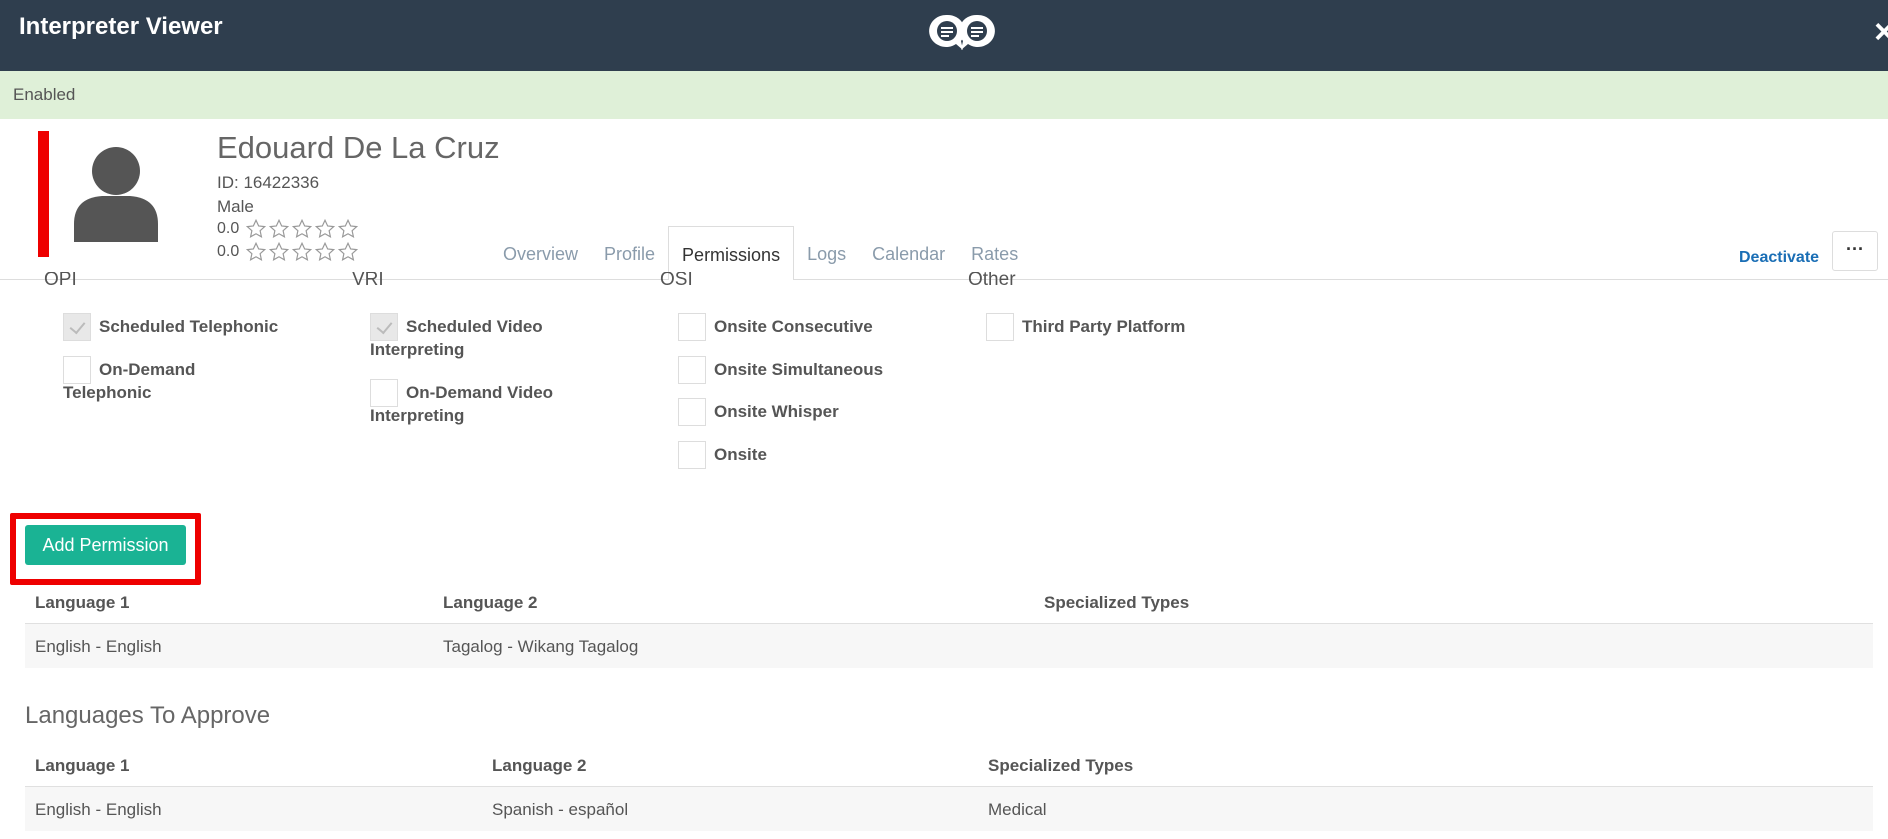 The width and height of the screenshot is (1888, 839). I want to click on user-avatar-icon, so click(116, 194).